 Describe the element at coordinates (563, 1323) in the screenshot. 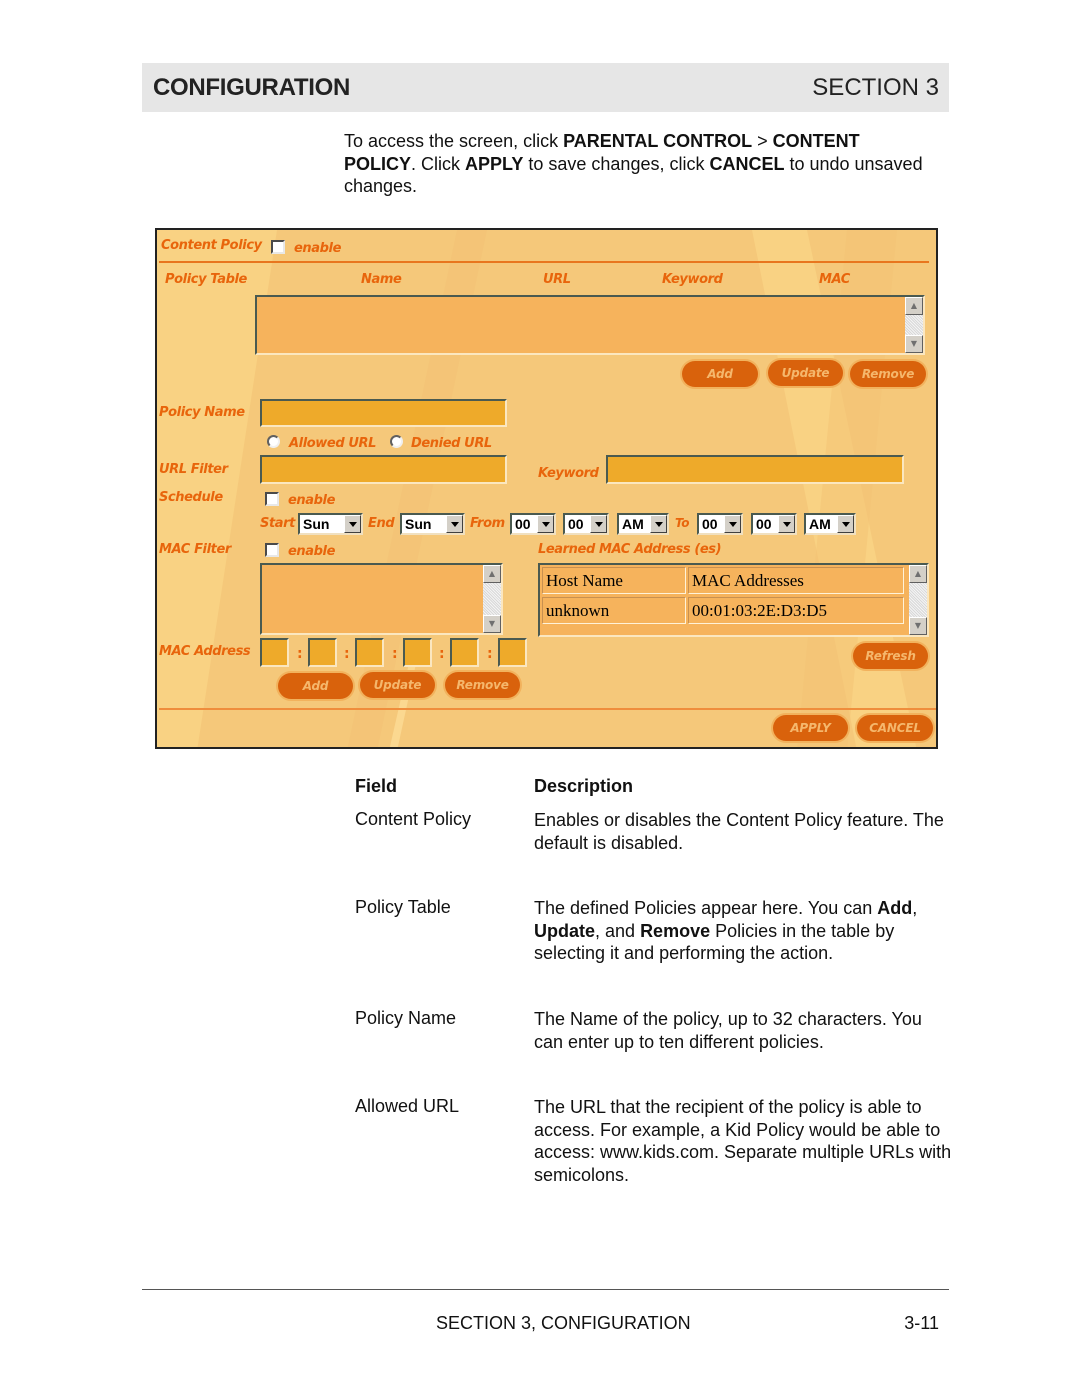

I see `footer-section-title: SECTION 3, CONFIGURATION` at that location.